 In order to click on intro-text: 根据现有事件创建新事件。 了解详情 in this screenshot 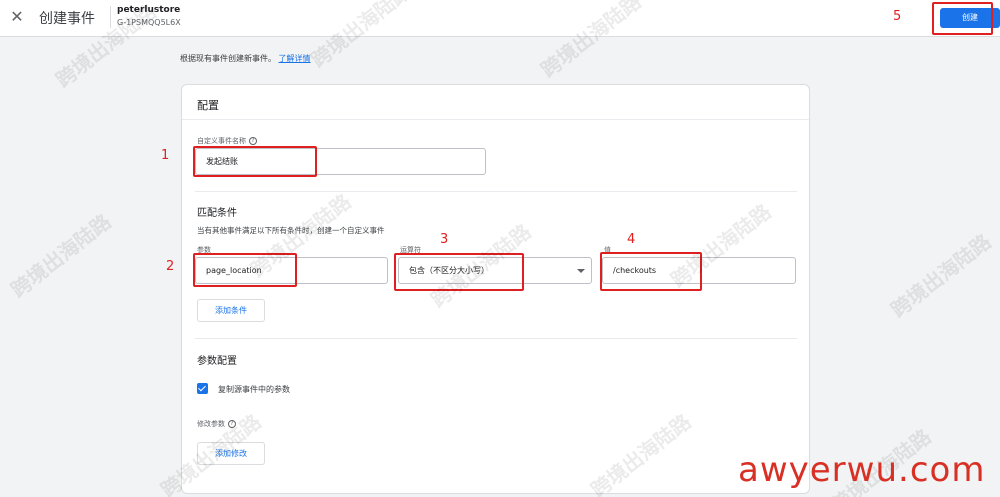, I will do `click(245, 58)`.